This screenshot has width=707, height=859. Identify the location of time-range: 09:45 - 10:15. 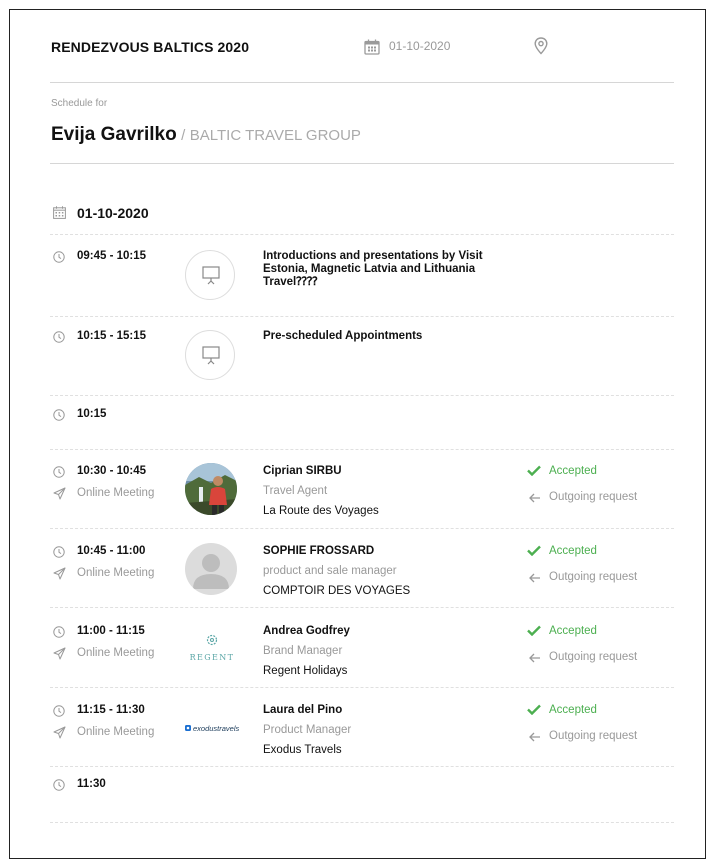
(112, 256).